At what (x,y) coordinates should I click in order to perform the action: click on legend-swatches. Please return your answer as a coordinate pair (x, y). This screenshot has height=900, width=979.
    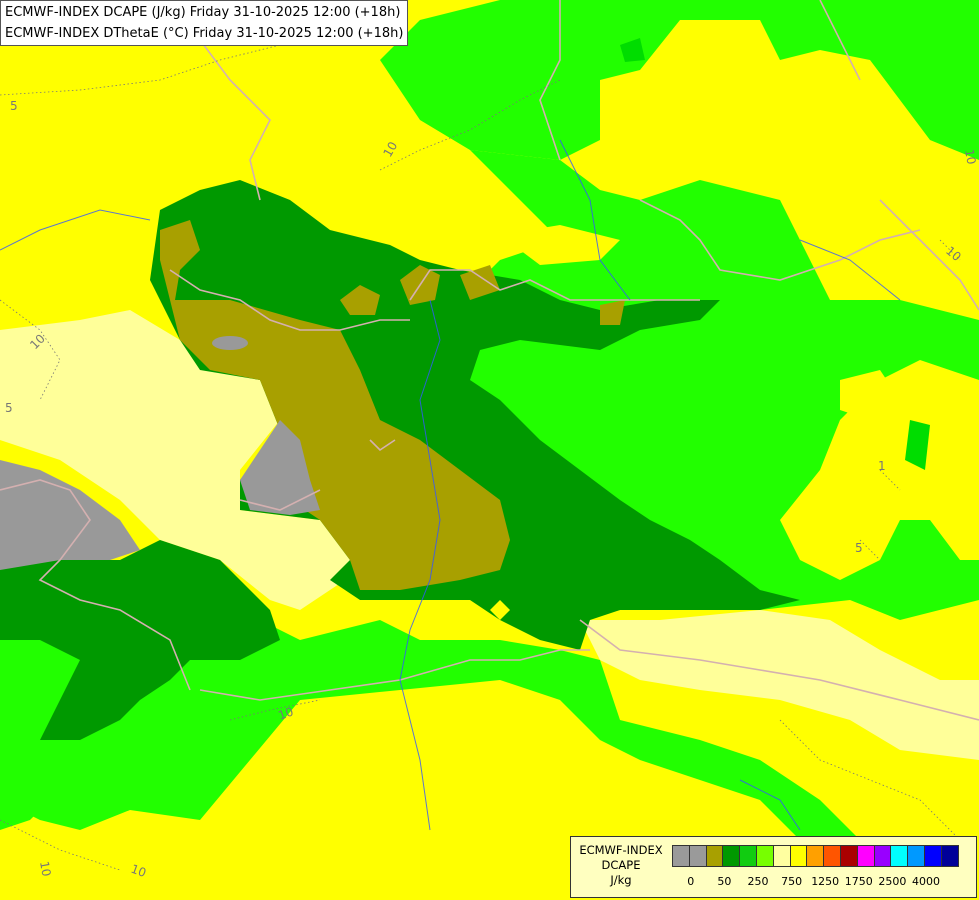
    Looking at the image, I should click on (815, 856).